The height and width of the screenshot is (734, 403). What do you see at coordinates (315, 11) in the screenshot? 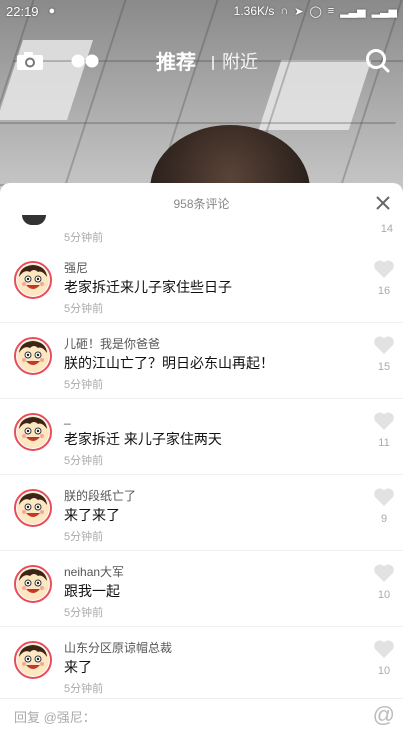
I see `alarm-icon: ◯` at bounding box center [315, 11].